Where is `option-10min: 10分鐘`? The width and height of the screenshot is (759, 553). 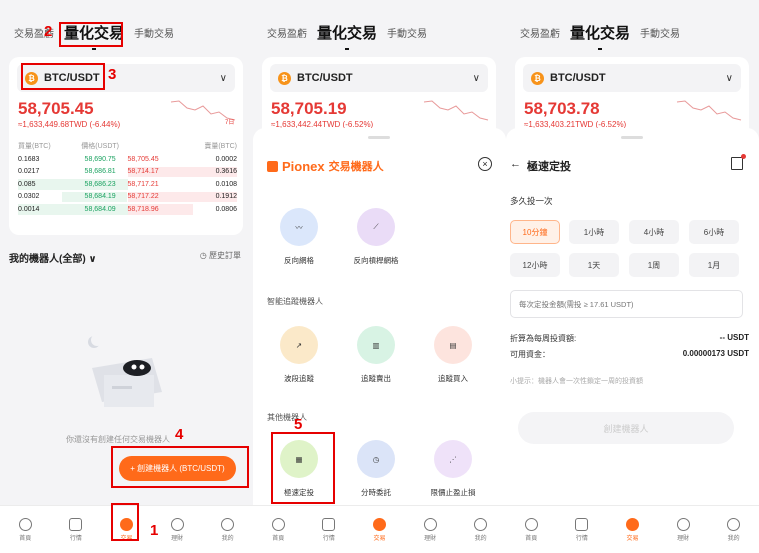 option-10min: 10分鐘 is located at coordinates (535, 232).